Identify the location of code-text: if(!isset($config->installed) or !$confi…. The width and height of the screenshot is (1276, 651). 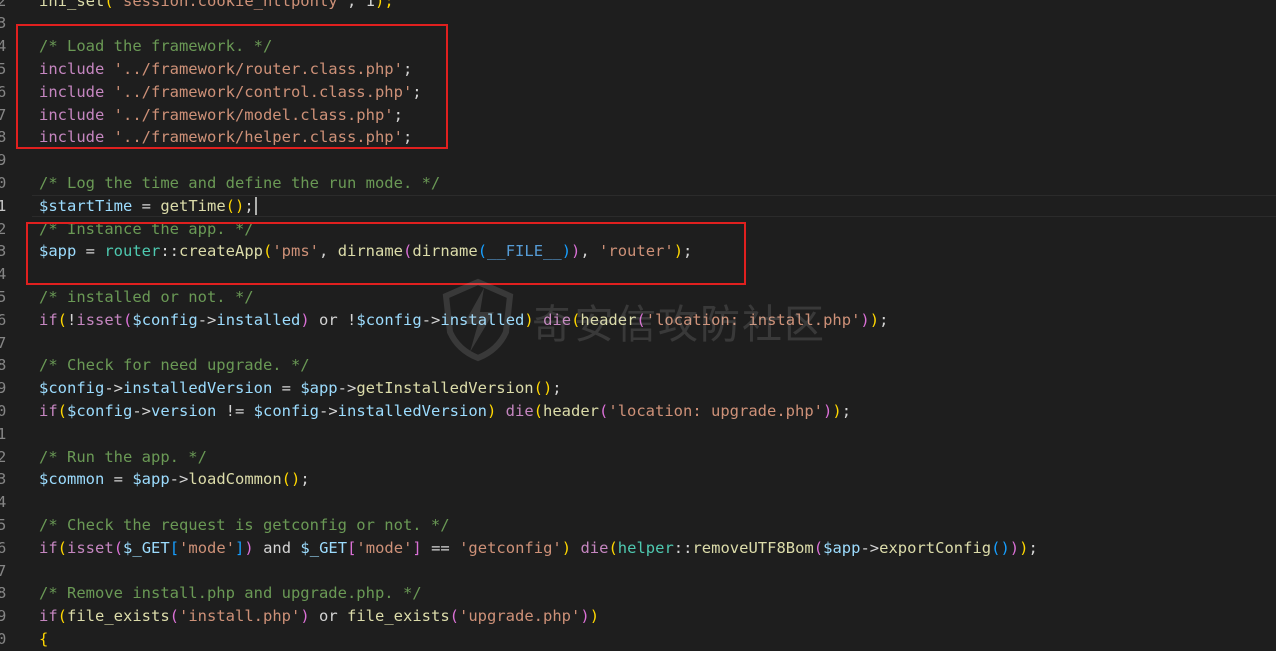
(463, 320).